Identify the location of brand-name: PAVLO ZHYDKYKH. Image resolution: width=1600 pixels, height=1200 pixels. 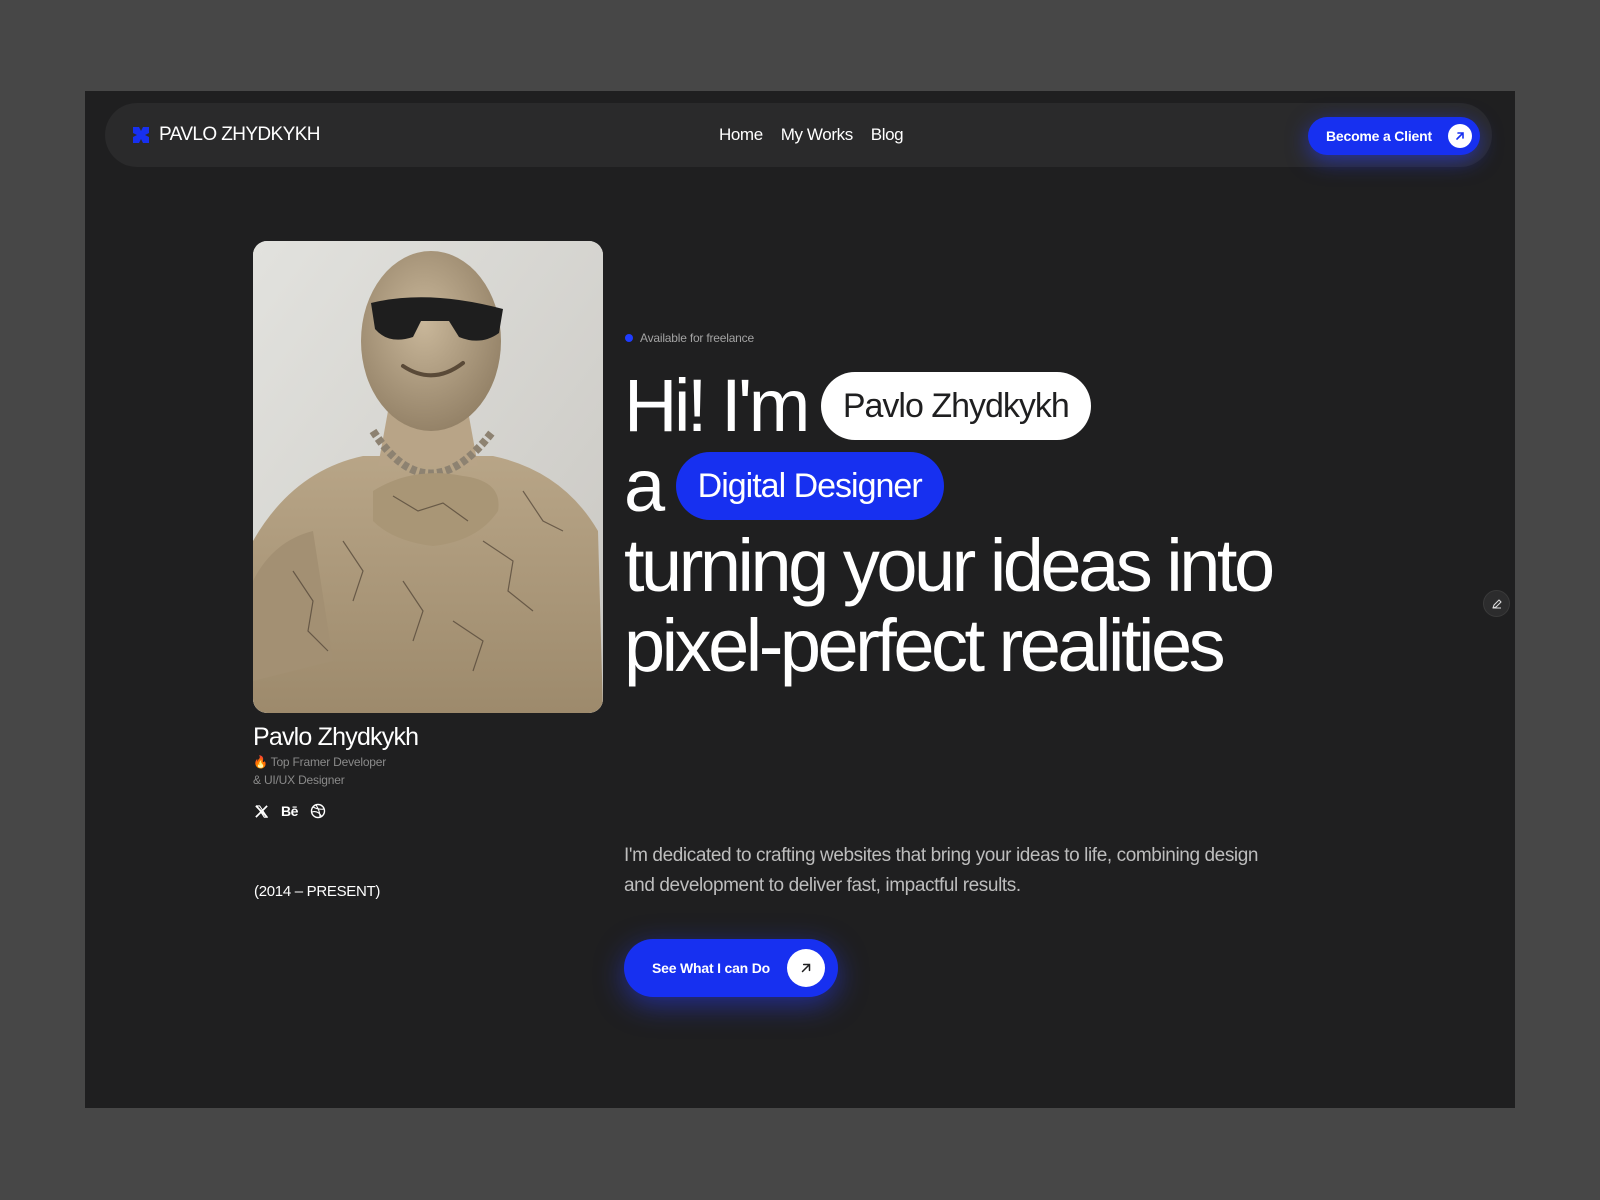
(239, 134).